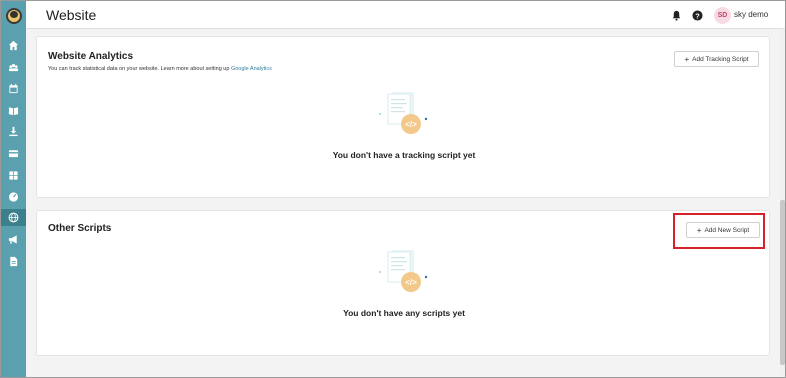 The image size is (786, 378). What do you see at coordinates (251, 69) in the screenshot?
I see `google-analytics-link: Google Analytics` at bounding box center [251, 69].